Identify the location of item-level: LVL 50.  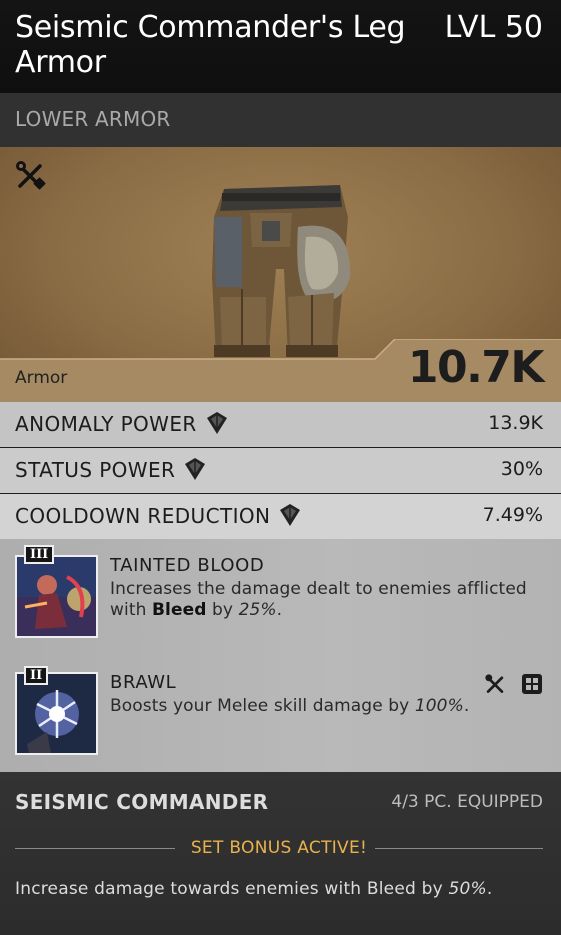
(493, 27).